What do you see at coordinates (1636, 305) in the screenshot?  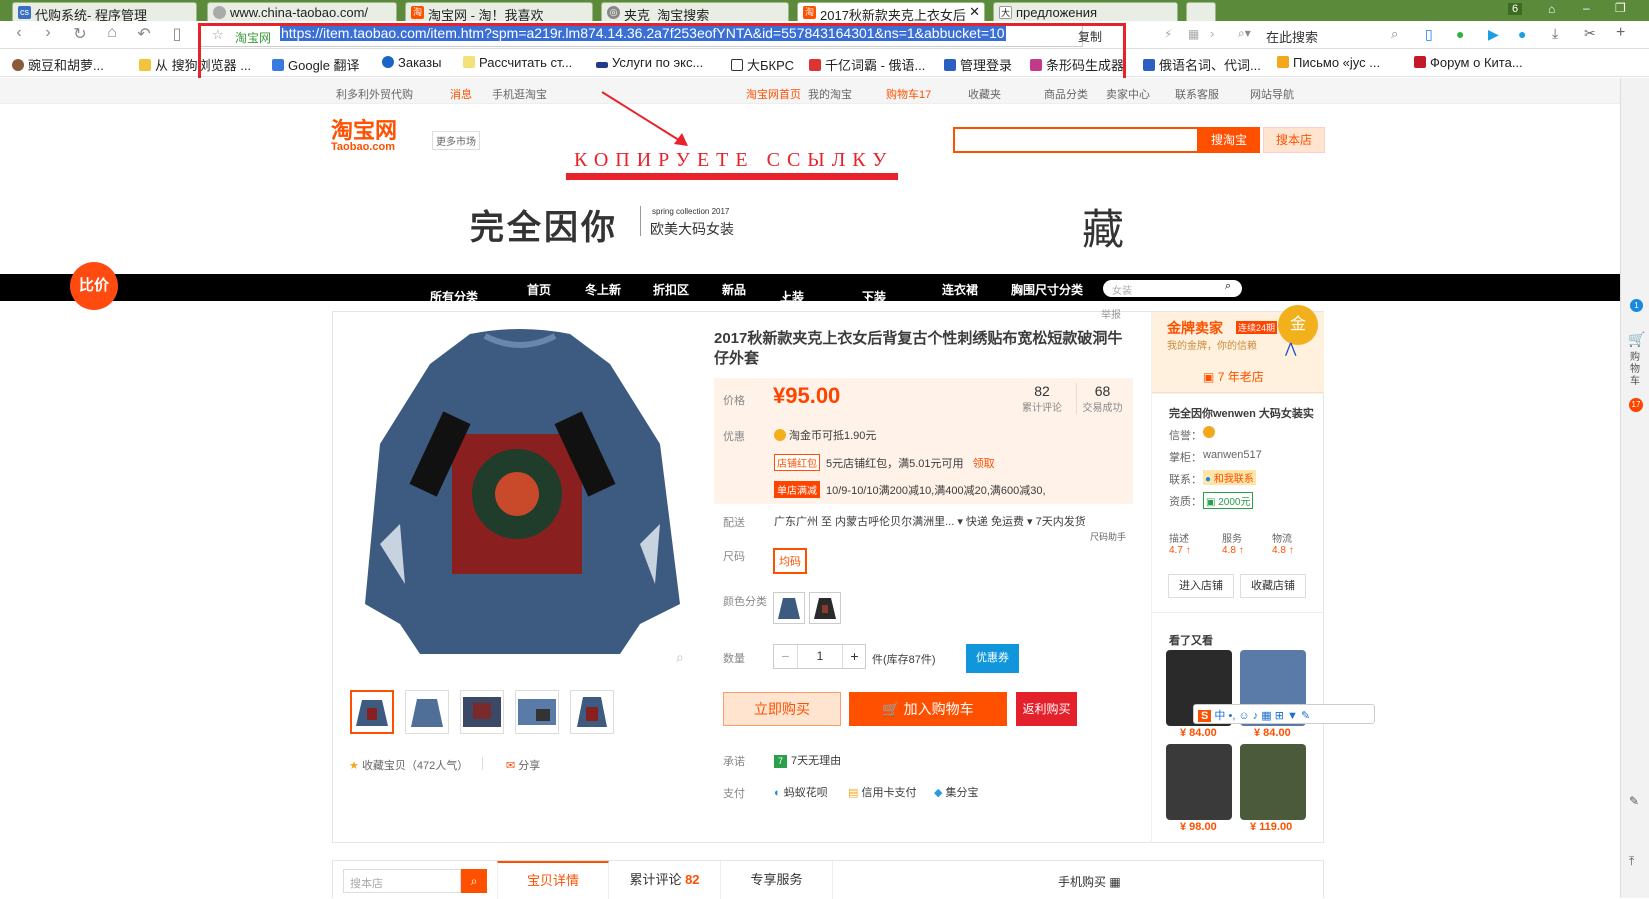 I see `message-badge: 1` at bounding box center [1636, 305].